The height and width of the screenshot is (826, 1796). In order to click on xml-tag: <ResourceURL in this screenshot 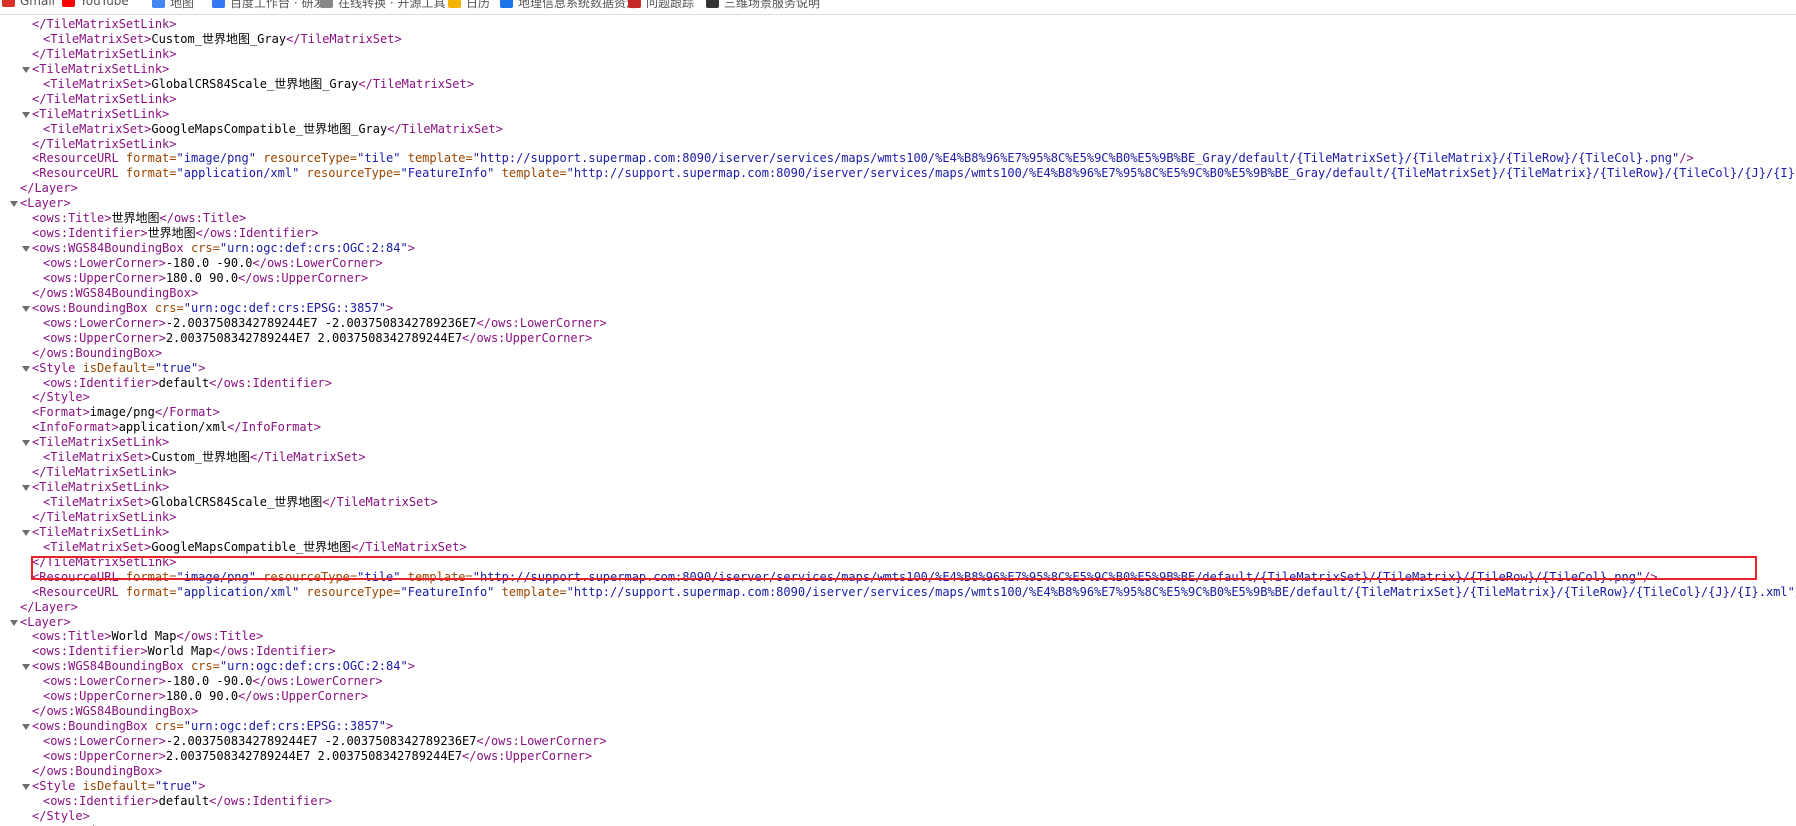, I will do `click(79, 158)`.